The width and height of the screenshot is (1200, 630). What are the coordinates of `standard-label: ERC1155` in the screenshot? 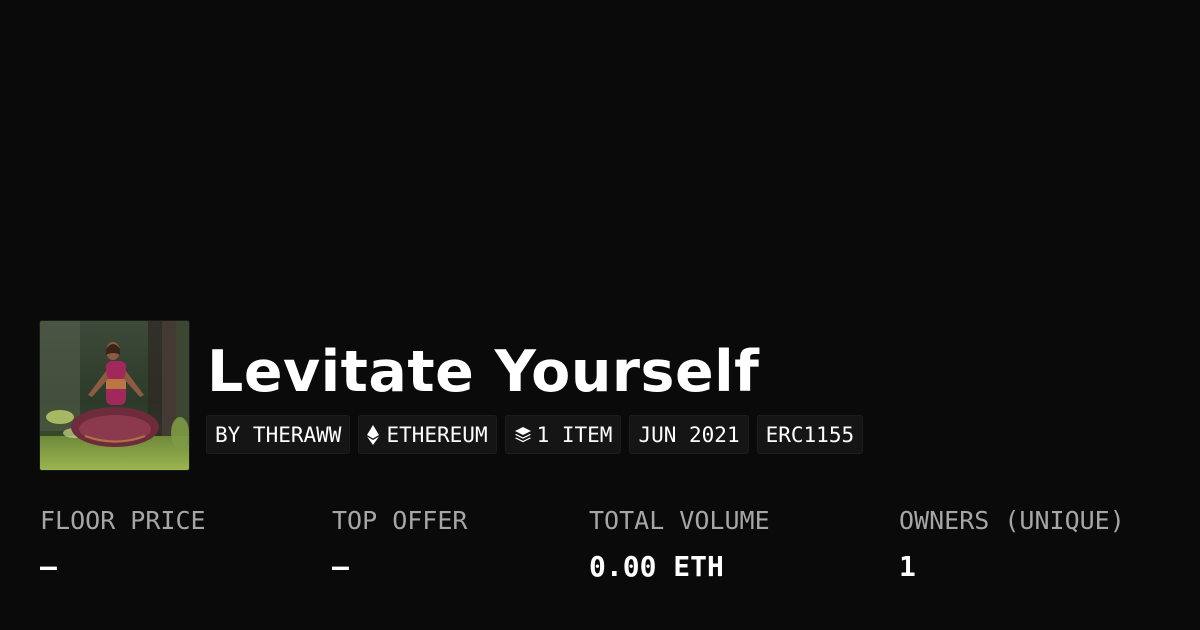 It's located at (810, 434).